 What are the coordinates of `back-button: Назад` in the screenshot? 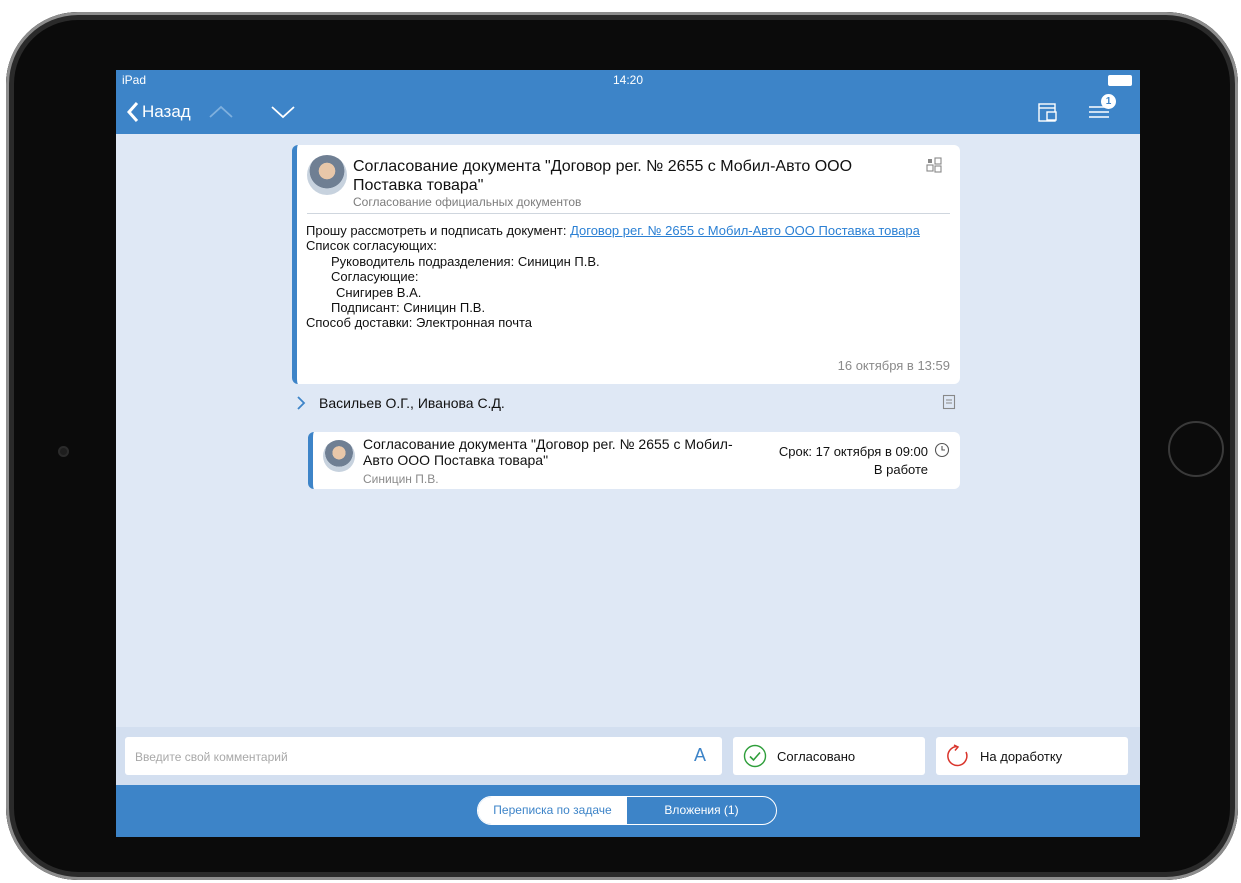 It's located at (158, 112).